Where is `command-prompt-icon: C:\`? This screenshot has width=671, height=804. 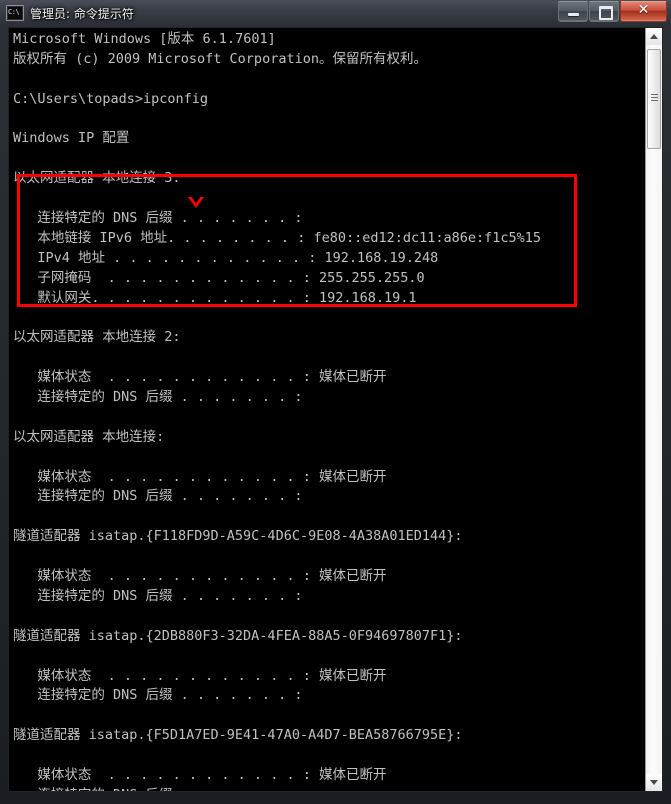
command-prompt-icon: C:\ is located at coordinates (15, 13).